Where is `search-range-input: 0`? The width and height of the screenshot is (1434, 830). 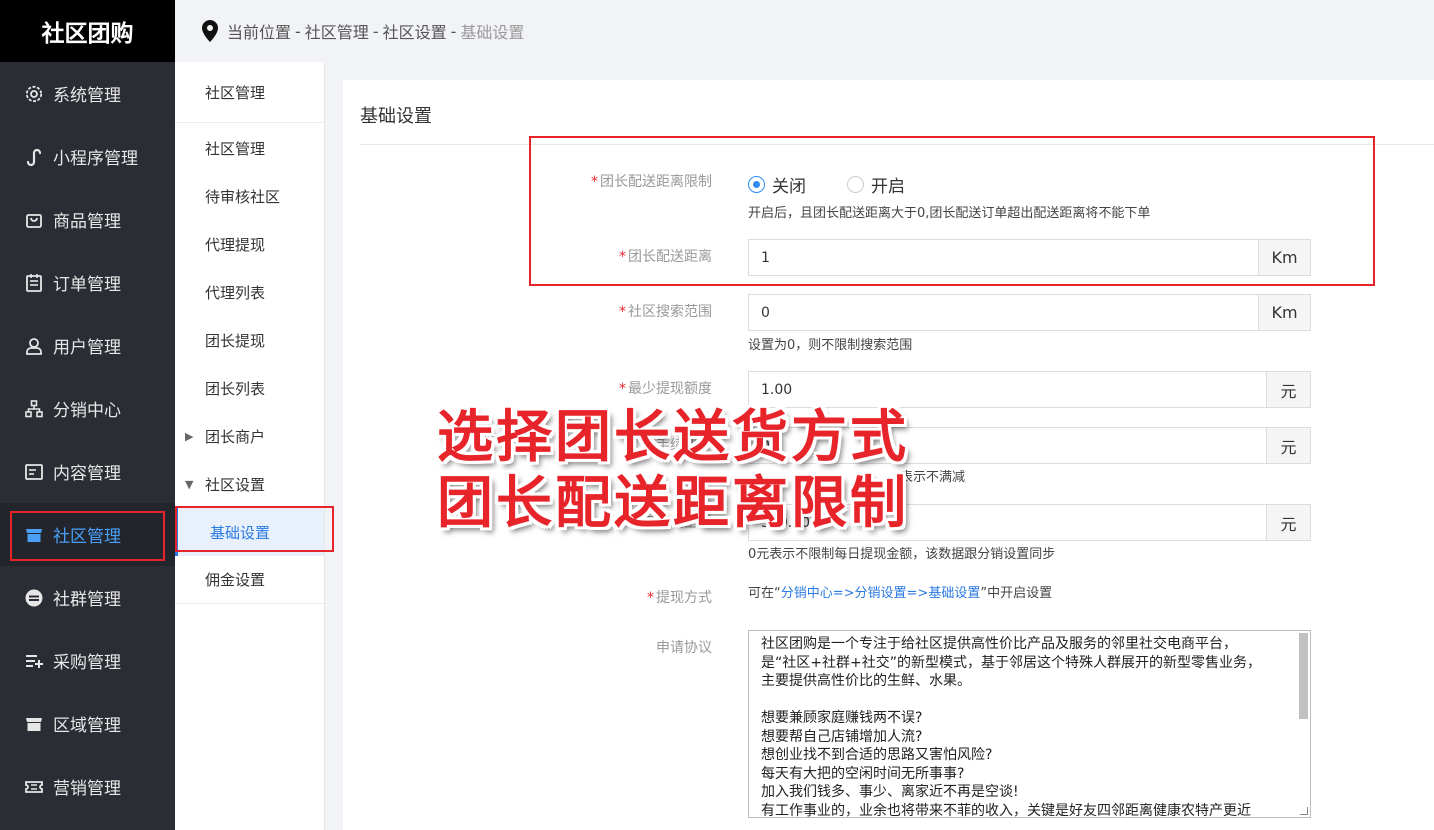 search-range-input: 0 is located at coordinates (1003, 312).